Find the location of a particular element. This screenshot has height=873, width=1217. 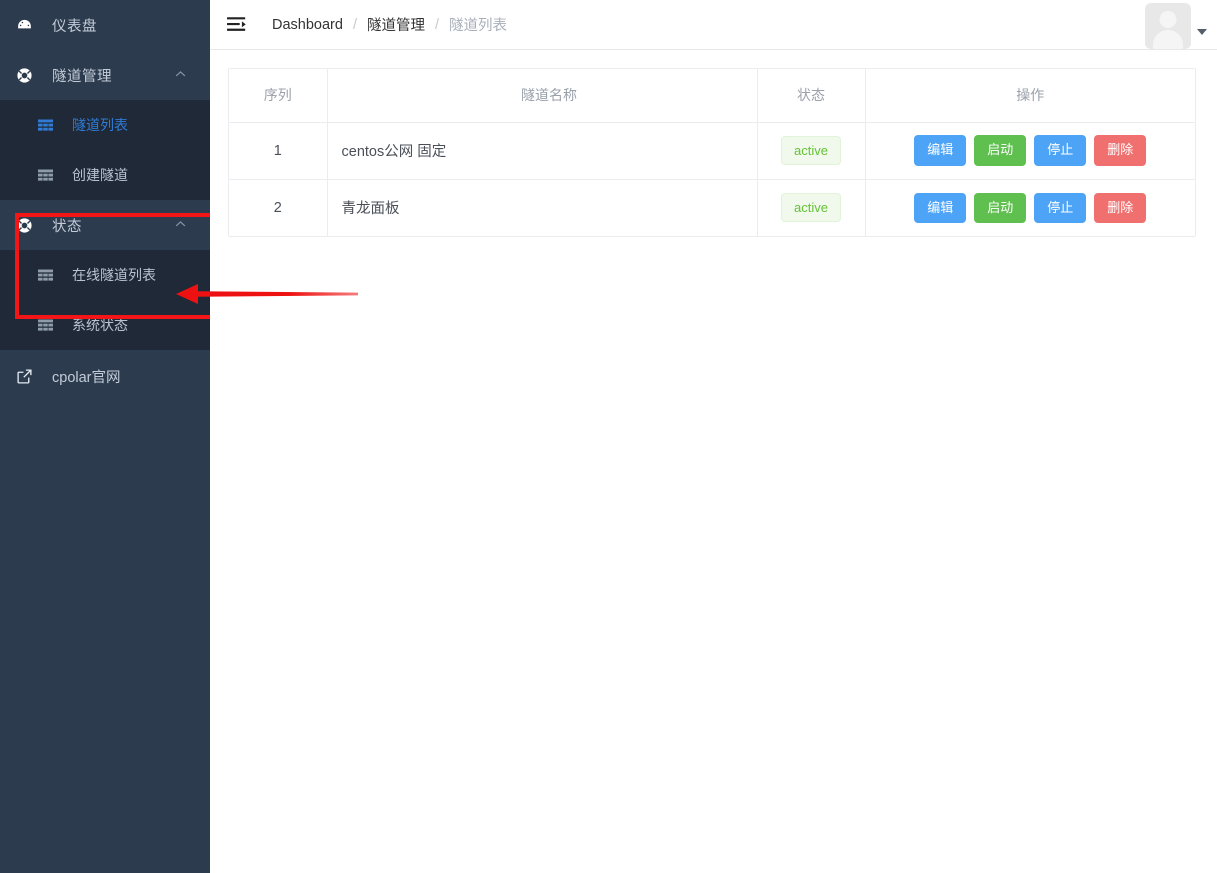

sidebar-item-label: 仪表盘 is located at coordinates (74, 26).